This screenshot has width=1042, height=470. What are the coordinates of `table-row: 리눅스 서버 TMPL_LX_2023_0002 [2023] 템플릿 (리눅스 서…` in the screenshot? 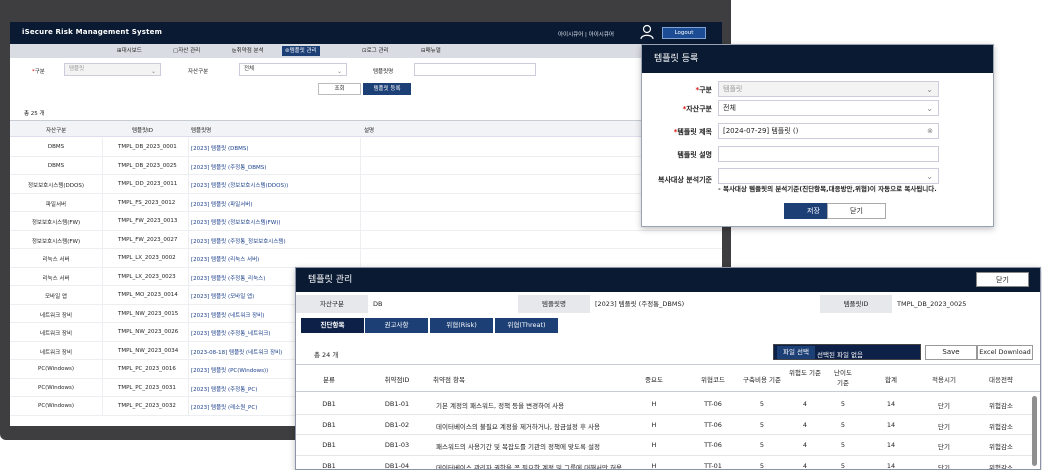 It's located at (366, 258).